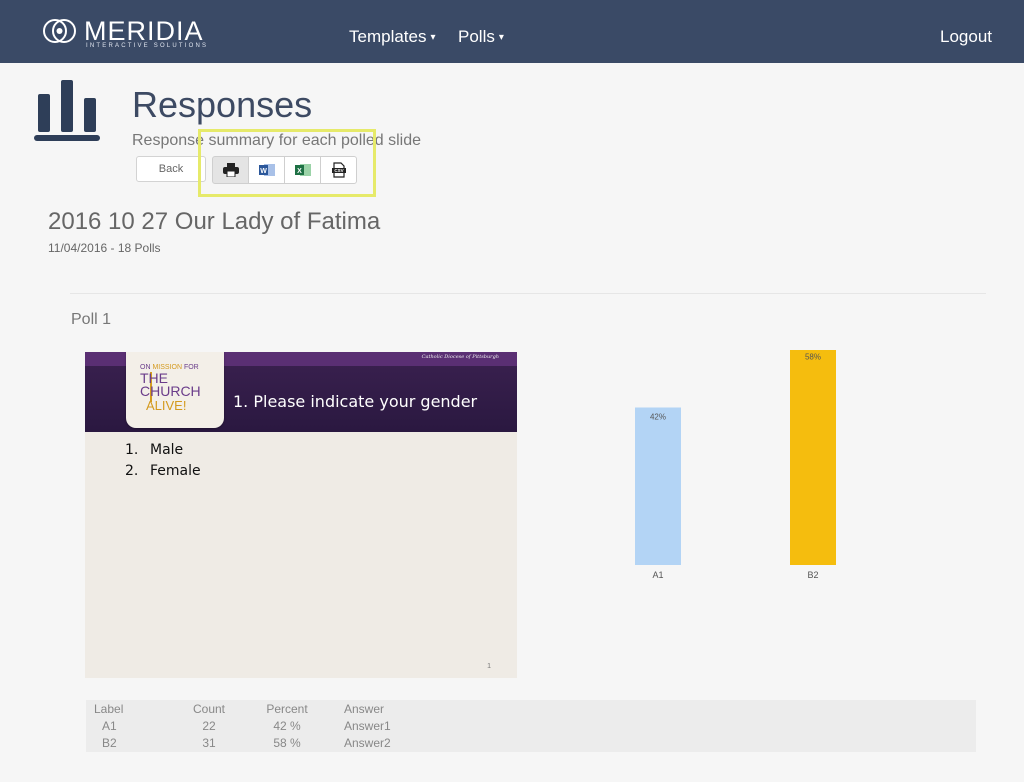  What do you see at coordinates (209, 708) in the screenshot?
I see `header-count: Count` at bounding box center [209, 708].